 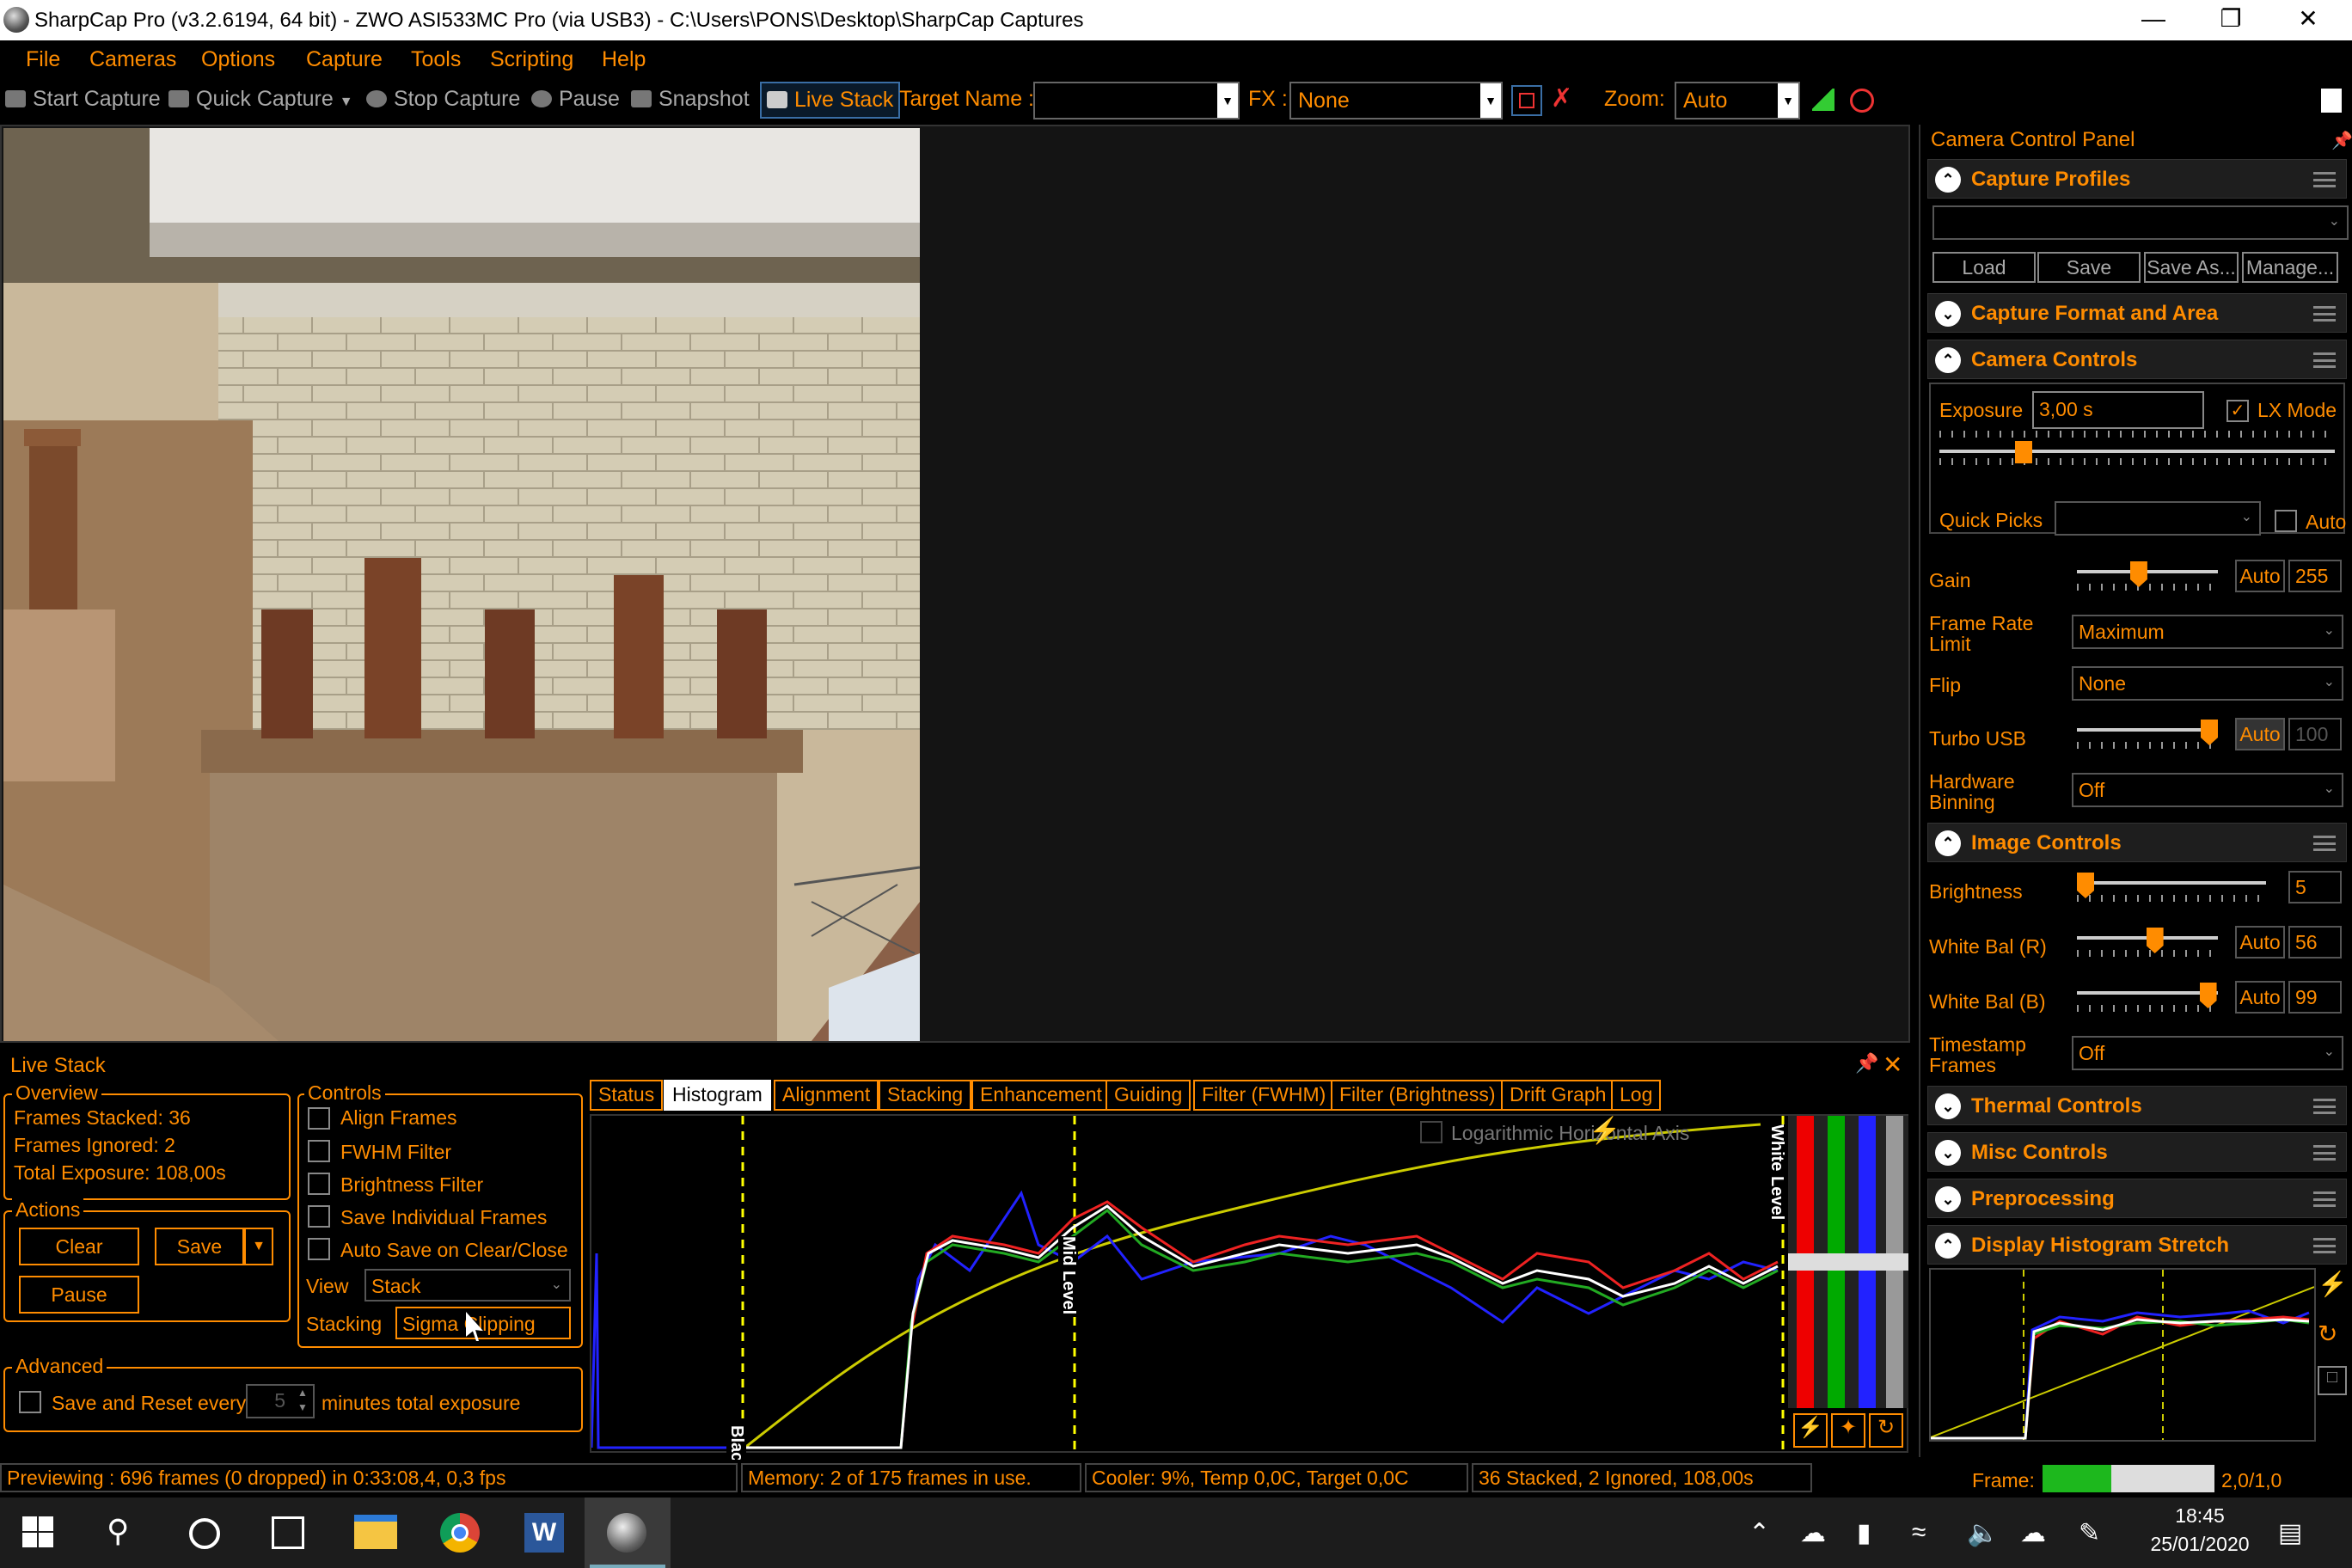 I want to click on menu-scripting: Scripting, so click(x=531, y=59).